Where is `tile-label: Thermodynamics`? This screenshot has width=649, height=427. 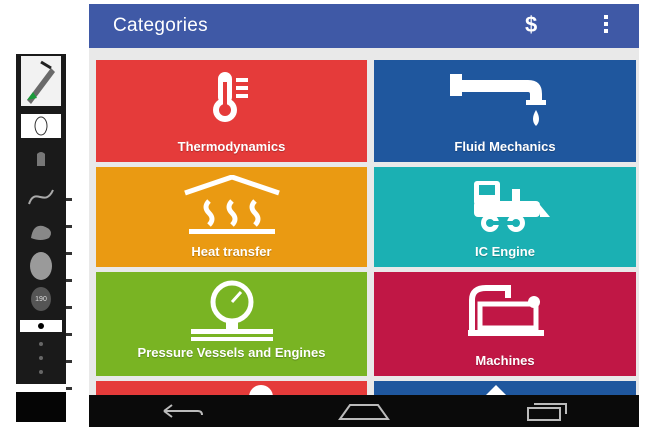
tile-label: Thermodynamics is located at coordinates (231, 146).